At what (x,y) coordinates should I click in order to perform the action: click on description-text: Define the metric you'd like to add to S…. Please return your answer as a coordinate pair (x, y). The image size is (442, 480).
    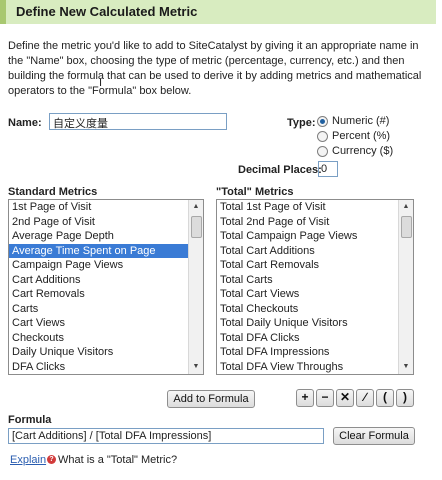
    Looking at the image, I should click on (215, 68).